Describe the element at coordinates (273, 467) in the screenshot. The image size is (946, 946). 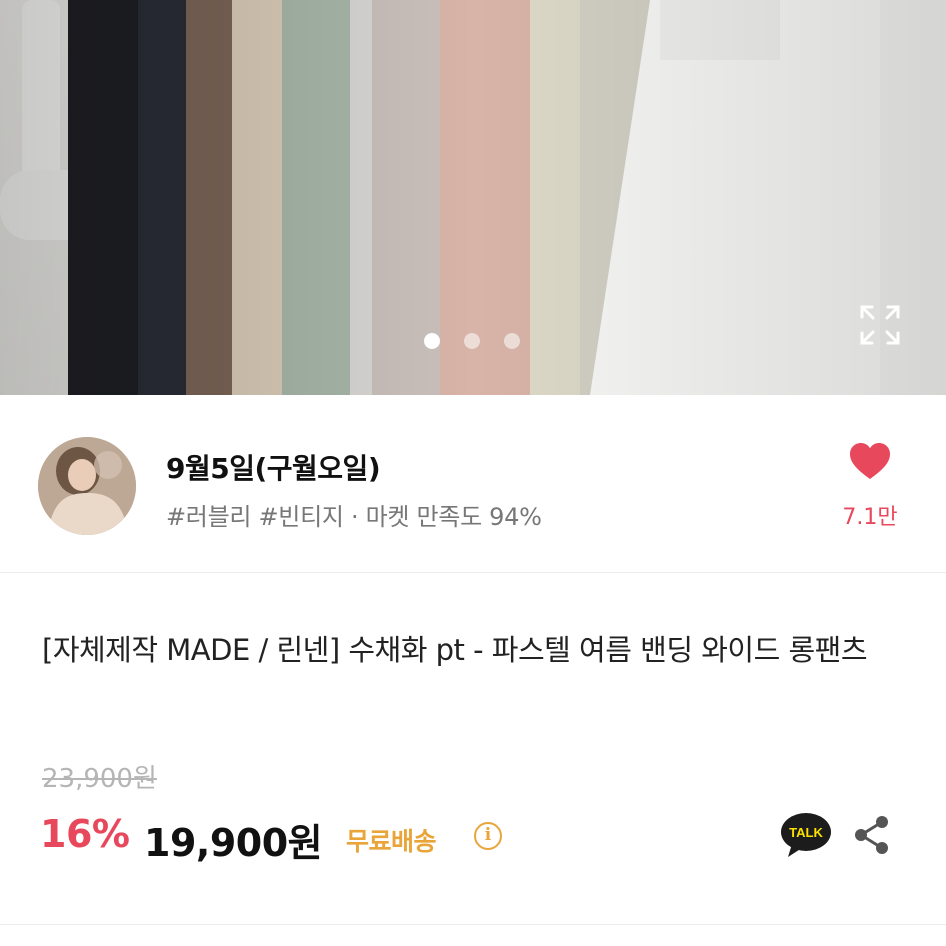
I see `shop-name: 9월5일(구월오일)` at that location.